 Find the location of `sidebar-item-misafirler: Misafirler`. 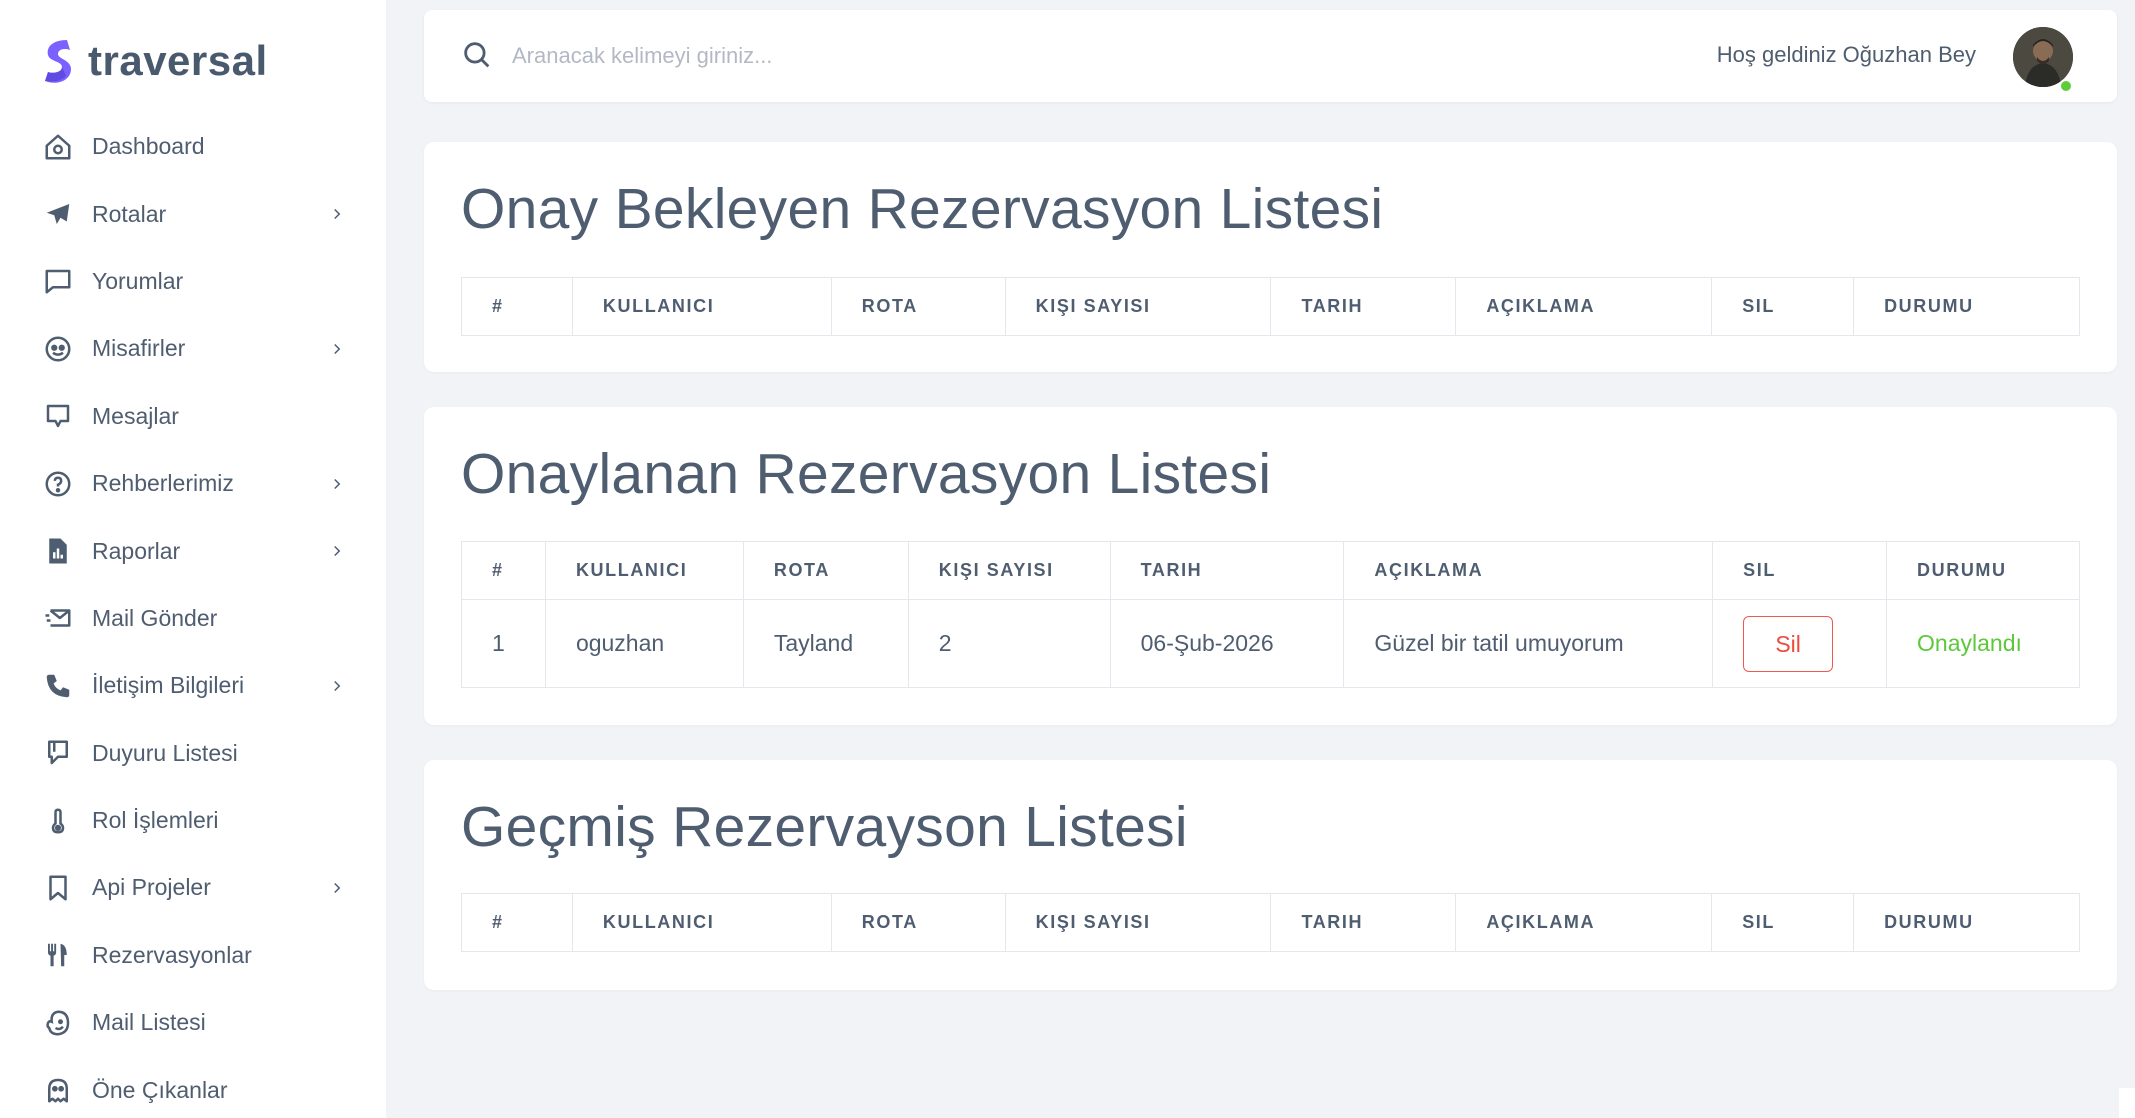

sidebar-item-misafirler: Misafirler is located at coordinates (193, 348).